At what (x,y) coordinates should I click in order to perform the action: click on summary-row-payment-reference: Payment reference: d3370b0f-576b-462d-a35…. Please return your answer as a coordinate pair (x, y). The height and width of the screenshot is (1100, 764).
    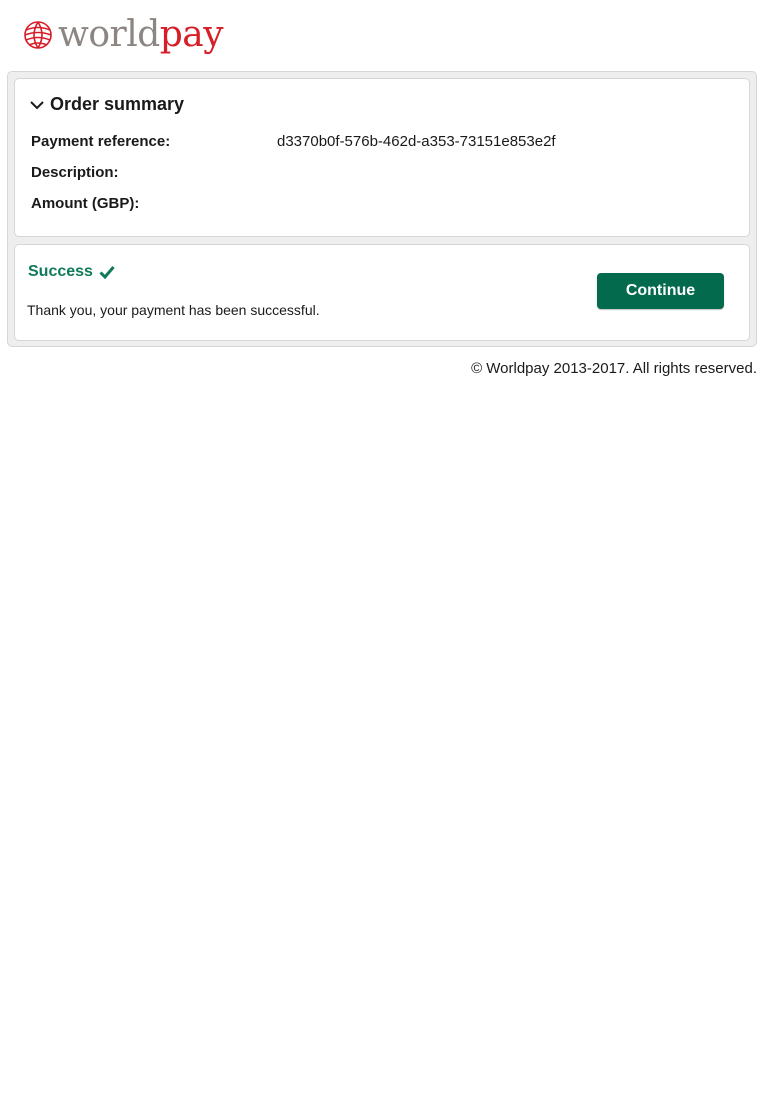
    Looking at the image, I should click on (293, 141).